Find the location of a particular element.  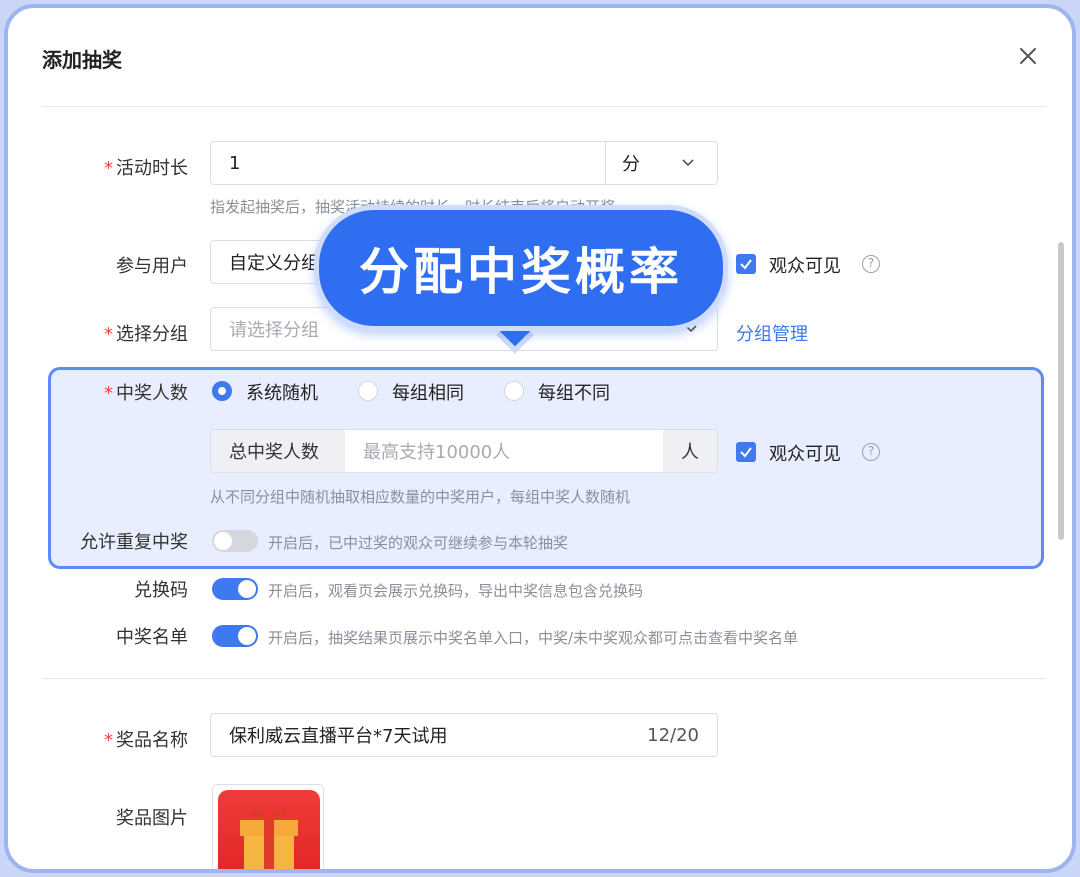

radio-system-random-label: 系统随机 is located at coordinates (282, 393).